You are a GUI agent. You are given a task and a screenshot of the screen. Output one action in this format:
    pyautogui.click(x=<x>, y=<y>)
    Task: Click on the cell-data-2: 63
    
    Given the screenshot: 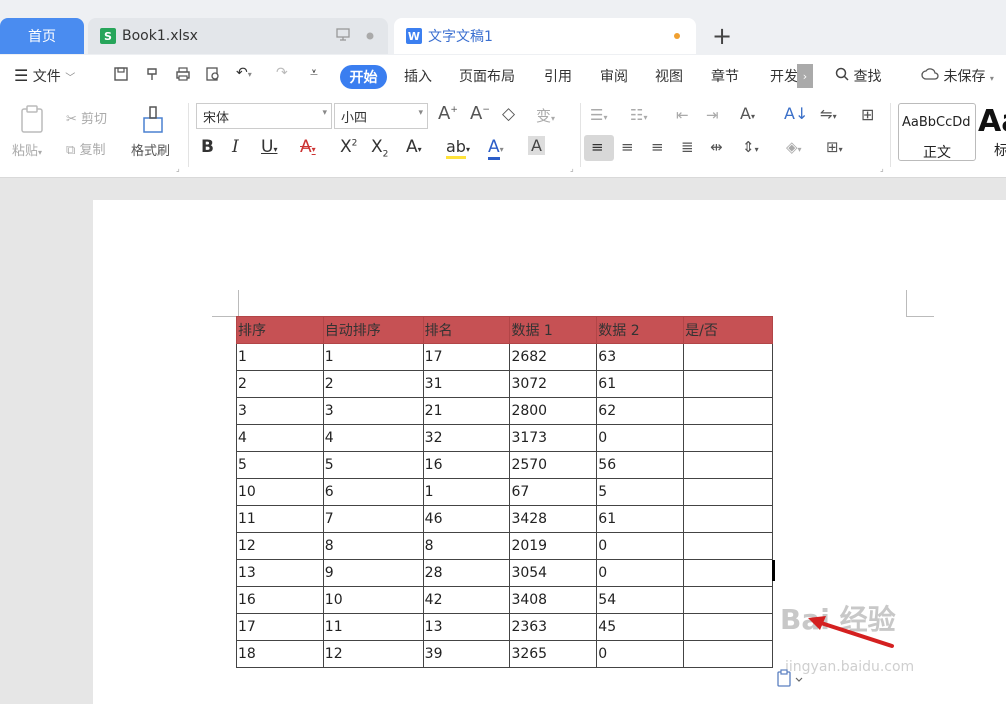 What is the action you would take?
    pyautogui.click(x=640, y=357)
    